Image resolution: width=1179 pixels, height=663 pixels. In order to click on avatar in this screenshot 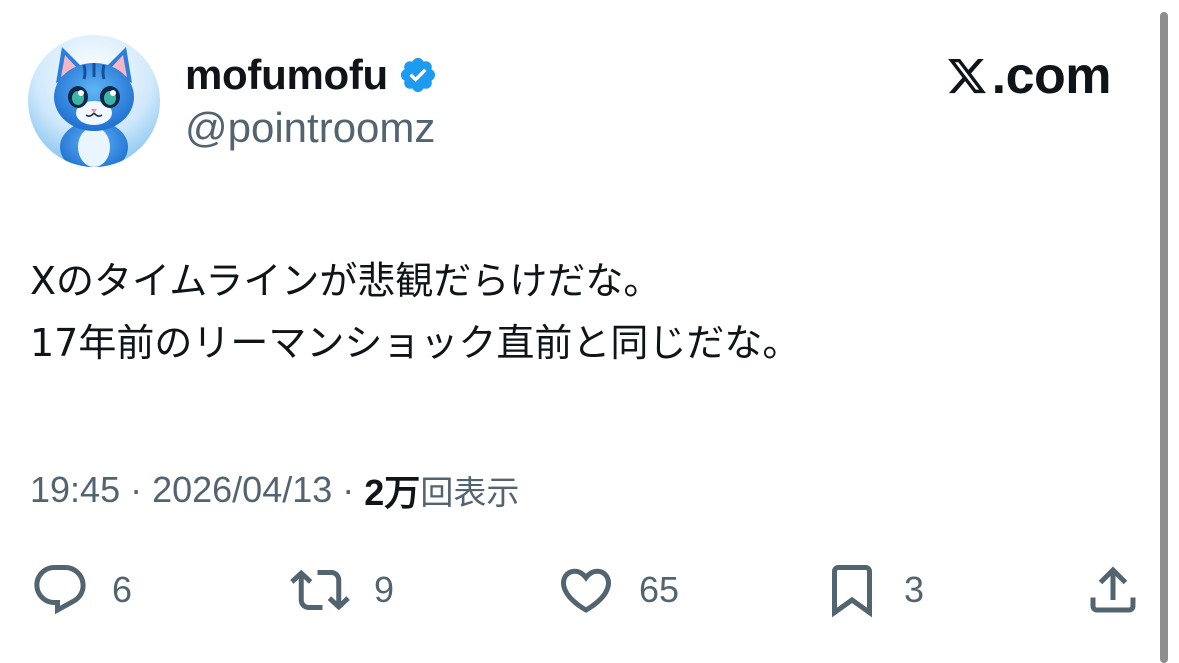, I will do `click(94, 101)`.